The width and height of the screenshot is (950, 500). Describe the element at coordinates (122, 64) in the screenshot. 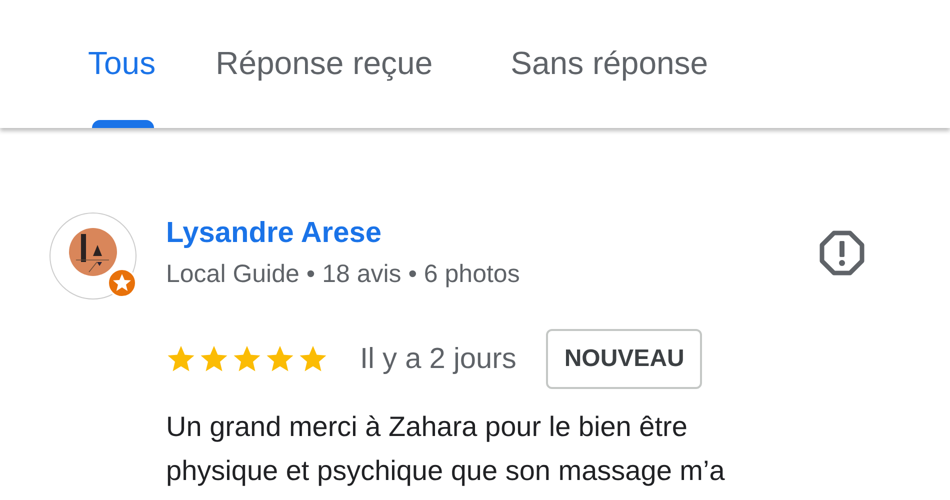

I see `tab: Tous` at that location.